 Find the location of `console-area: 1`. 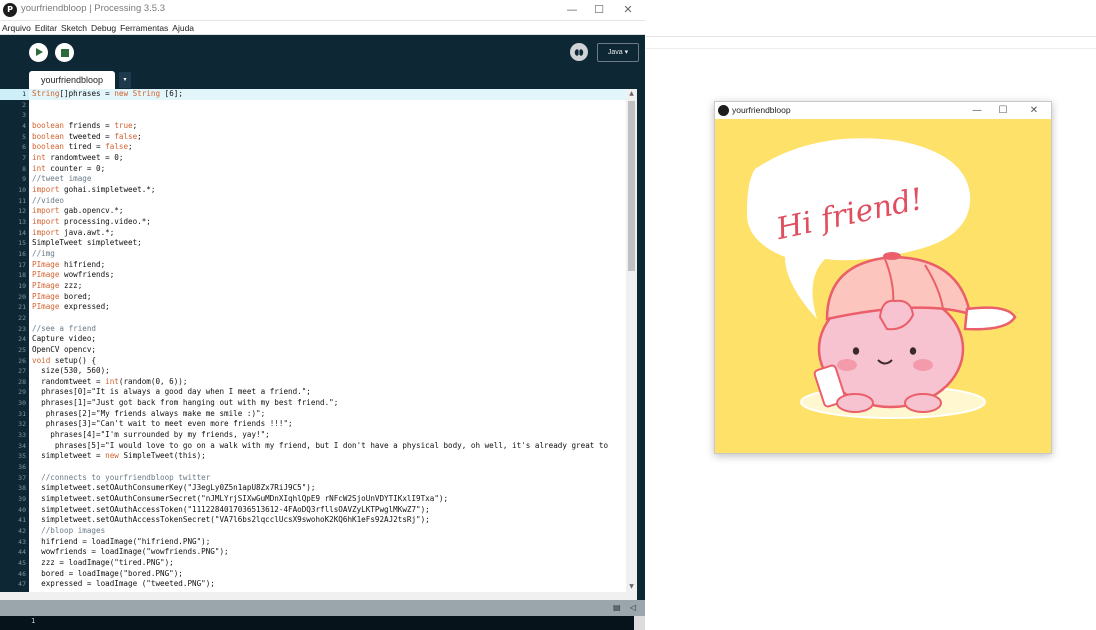

console-area: 1 is located at coordinates (322, 623).